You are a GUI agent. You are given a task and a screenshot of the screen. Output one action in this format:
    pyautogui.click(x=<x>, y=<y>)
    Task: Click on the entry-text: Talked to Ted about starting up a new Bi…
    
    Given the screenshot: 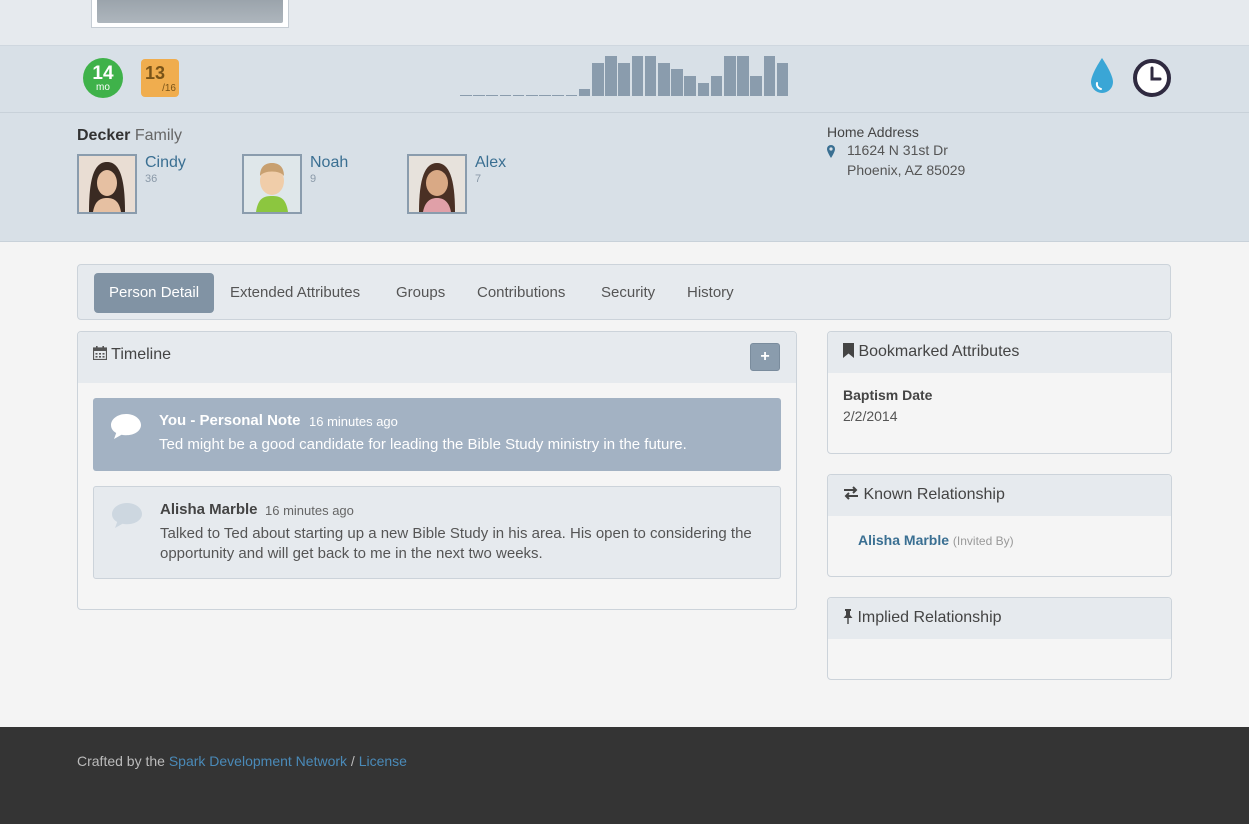 What is the action you would take?
    pyautogui.click(x=456, y=543)
    